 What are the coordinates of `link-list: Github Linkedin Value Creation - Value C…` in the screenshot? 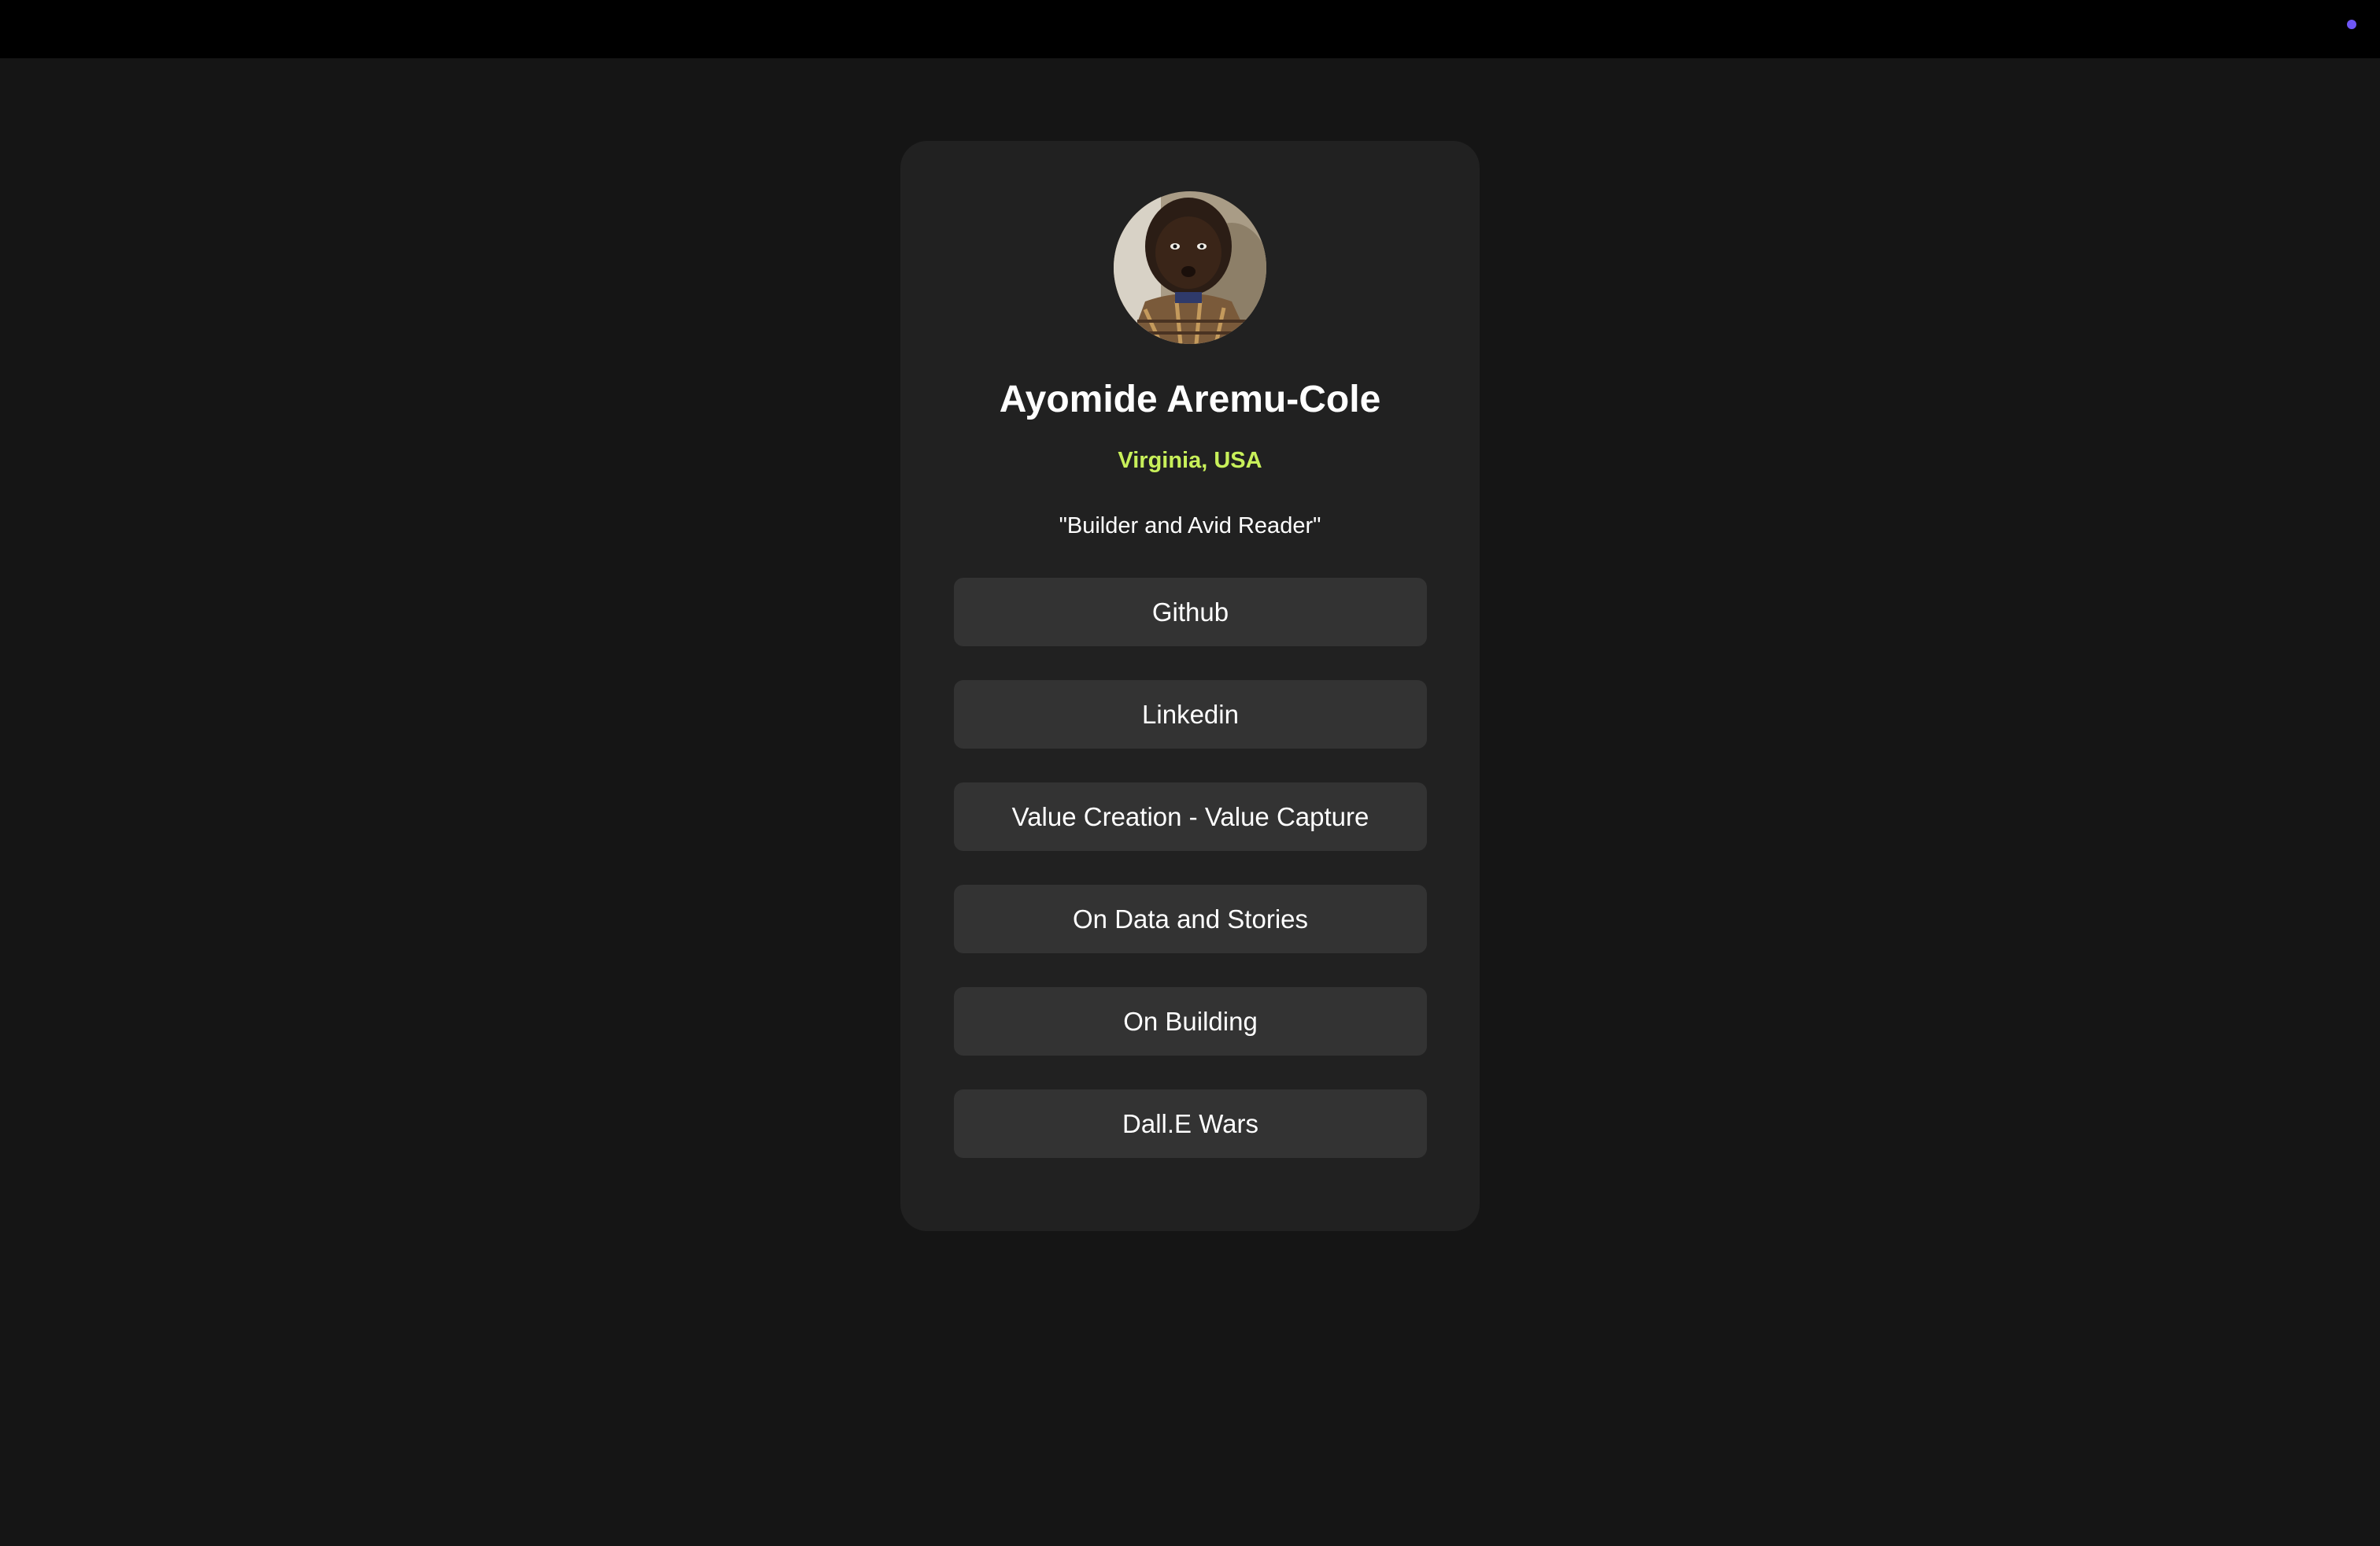 It's located at (1190, 885).